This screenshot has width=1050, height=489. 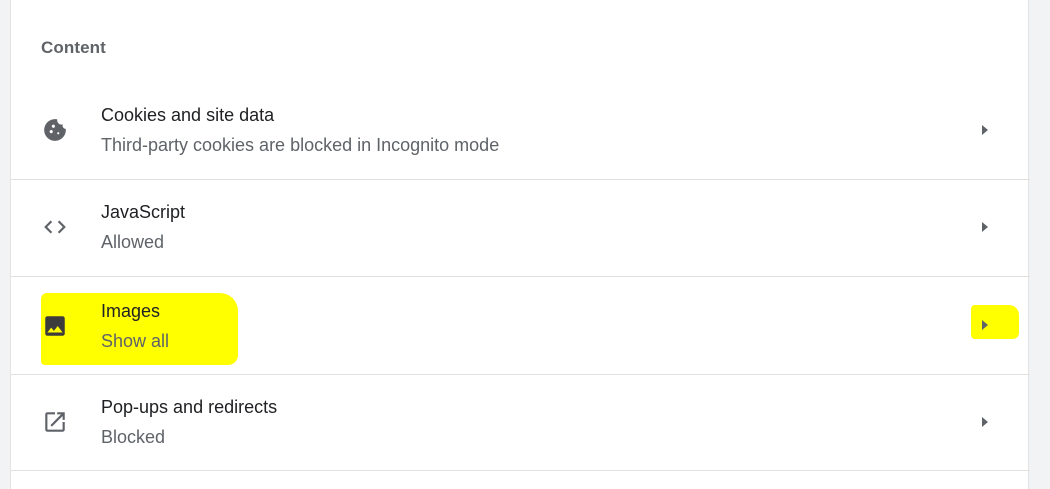 I want to click on highlight-marker, so click(x=221, y=330).